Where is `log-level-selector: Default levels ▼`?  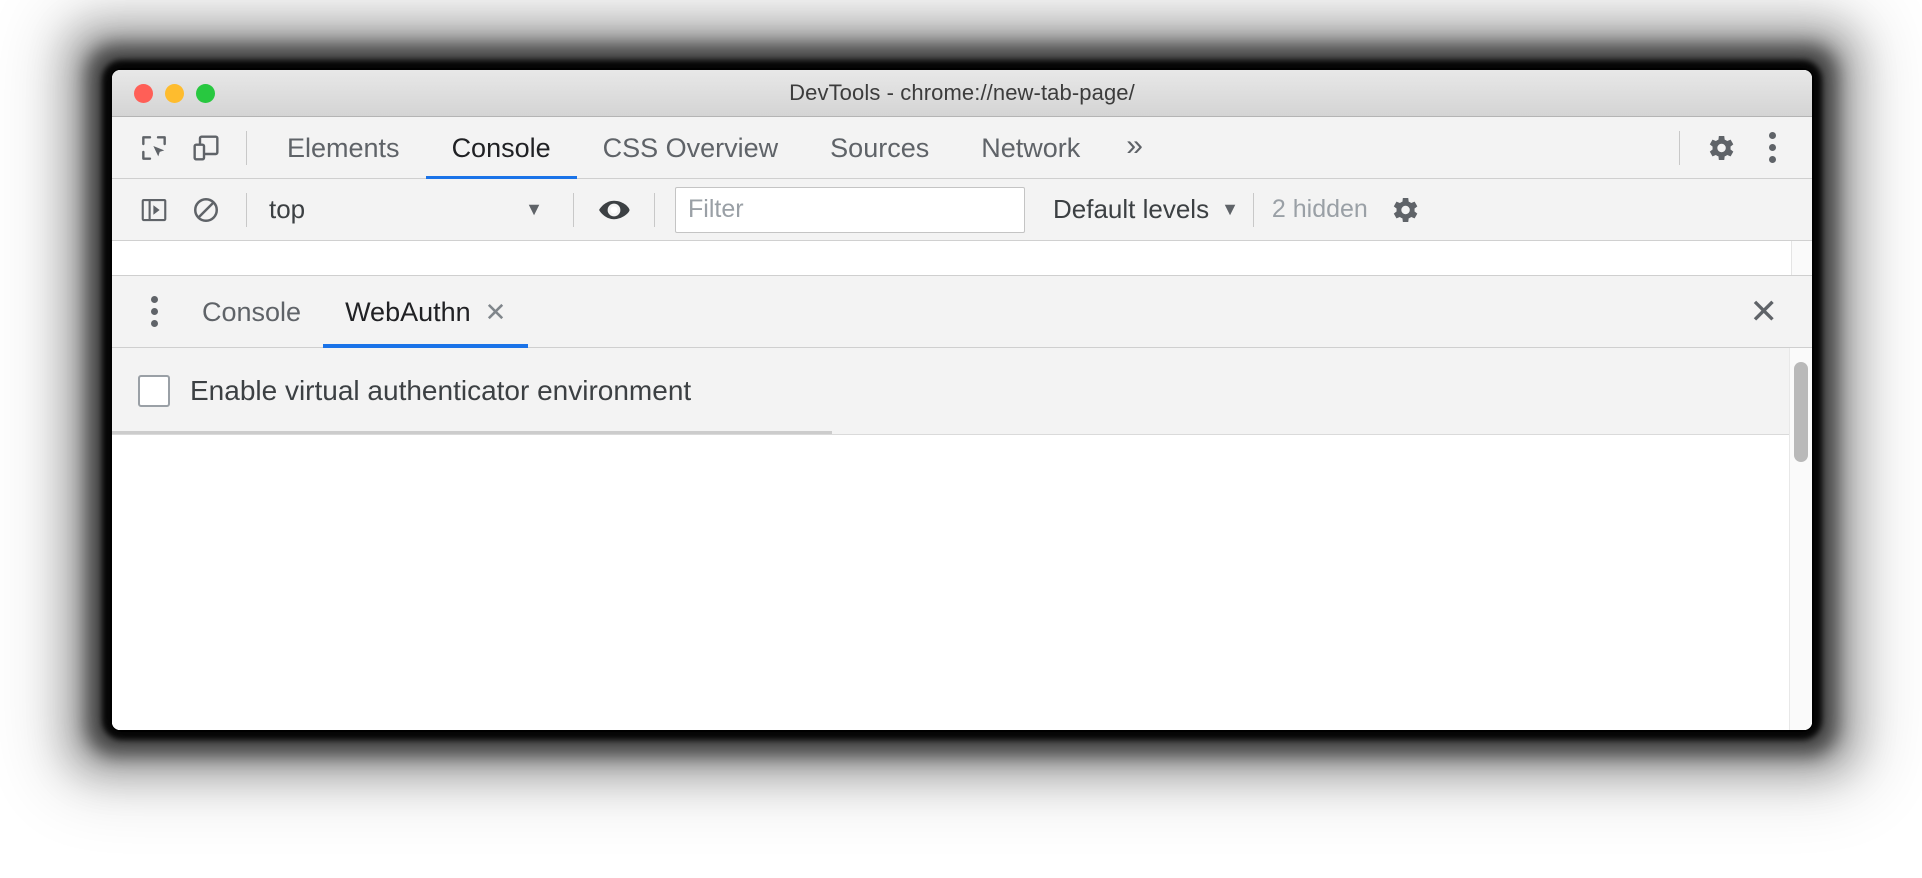
log-level-selector: Default levels ▼ is located at coordinates (1146, 209).